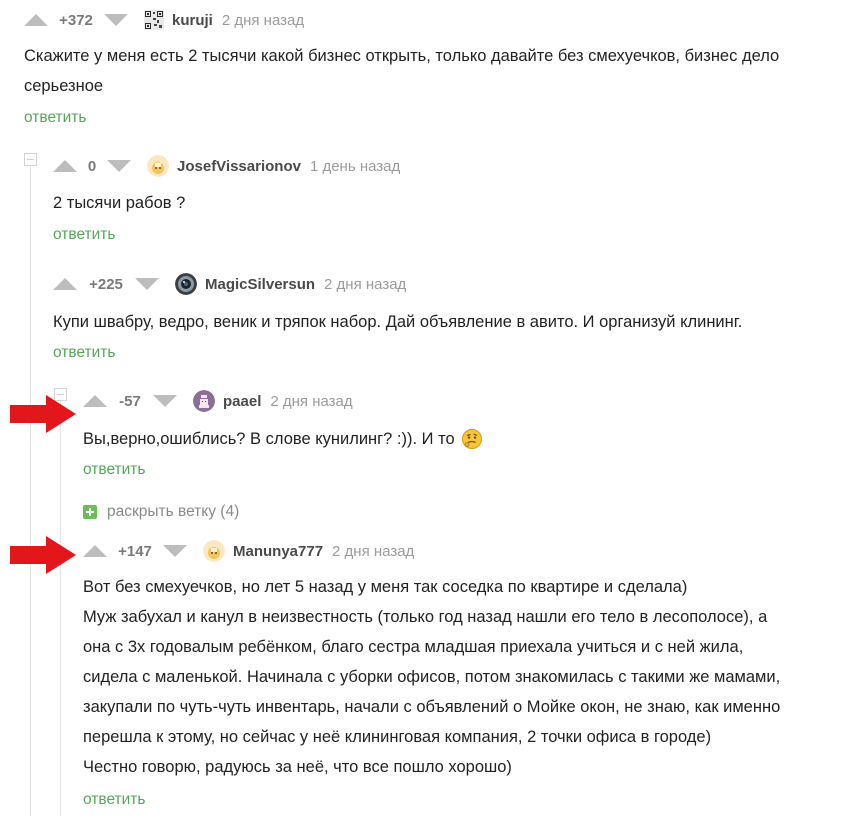 The image size is (847, 816). I want to click on comment-text-line: серьезное, so click(64, 86).